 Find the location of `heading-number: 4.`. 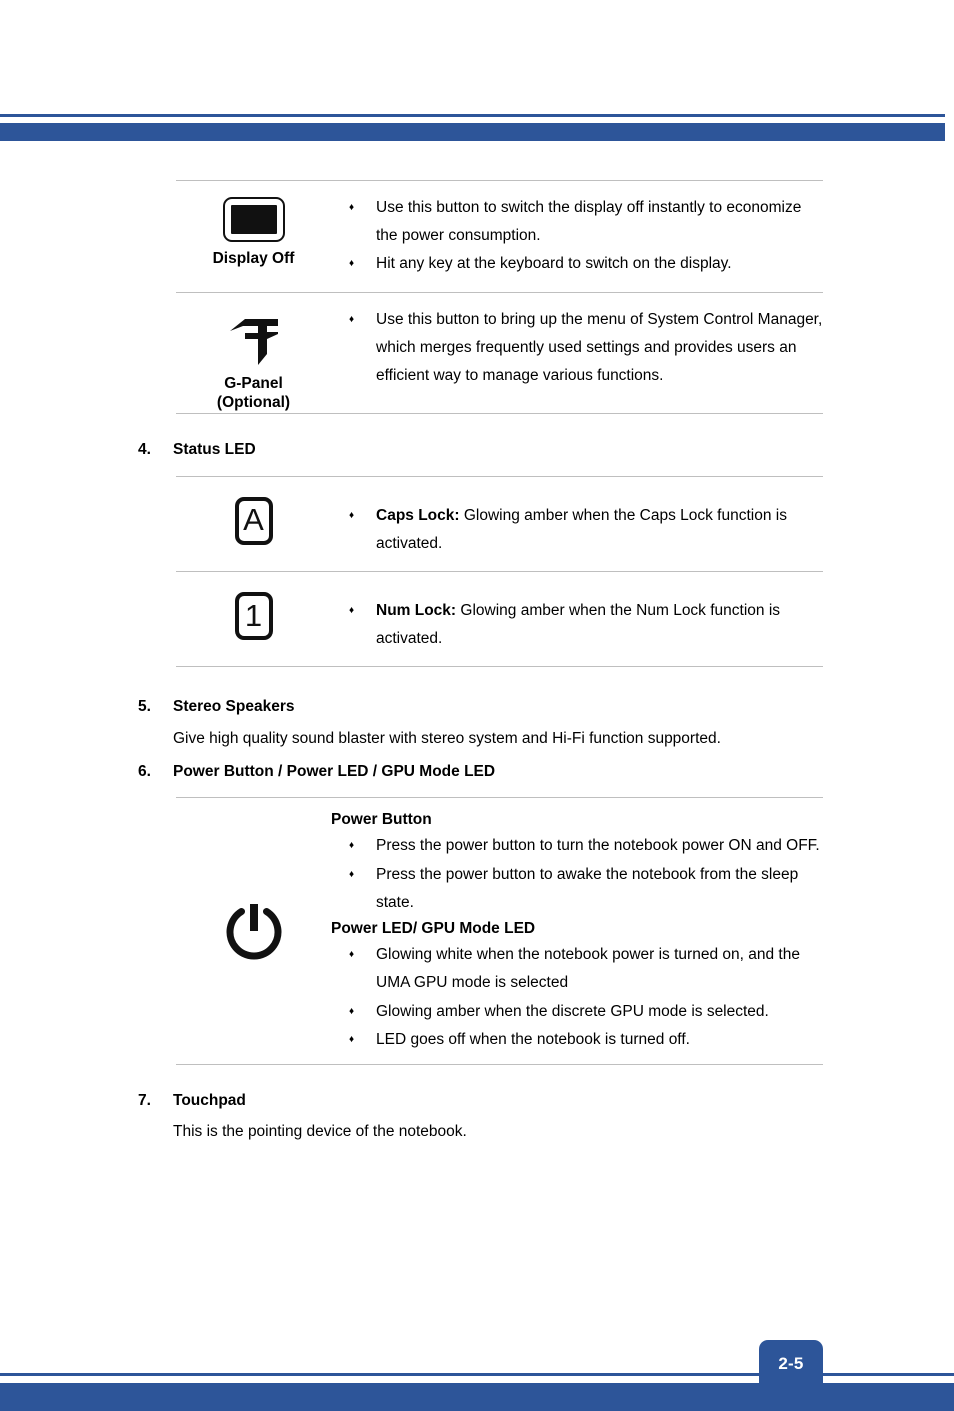

heading-number: 4. is located at coordinates (144, 450).